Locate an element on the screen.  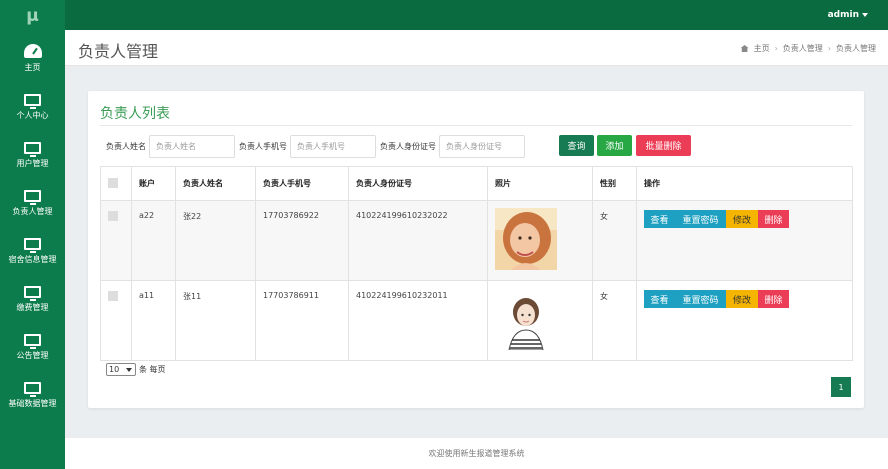
sidebar-item-dormitory: 宿舍信息管理 is located at coordinates (32, 248).